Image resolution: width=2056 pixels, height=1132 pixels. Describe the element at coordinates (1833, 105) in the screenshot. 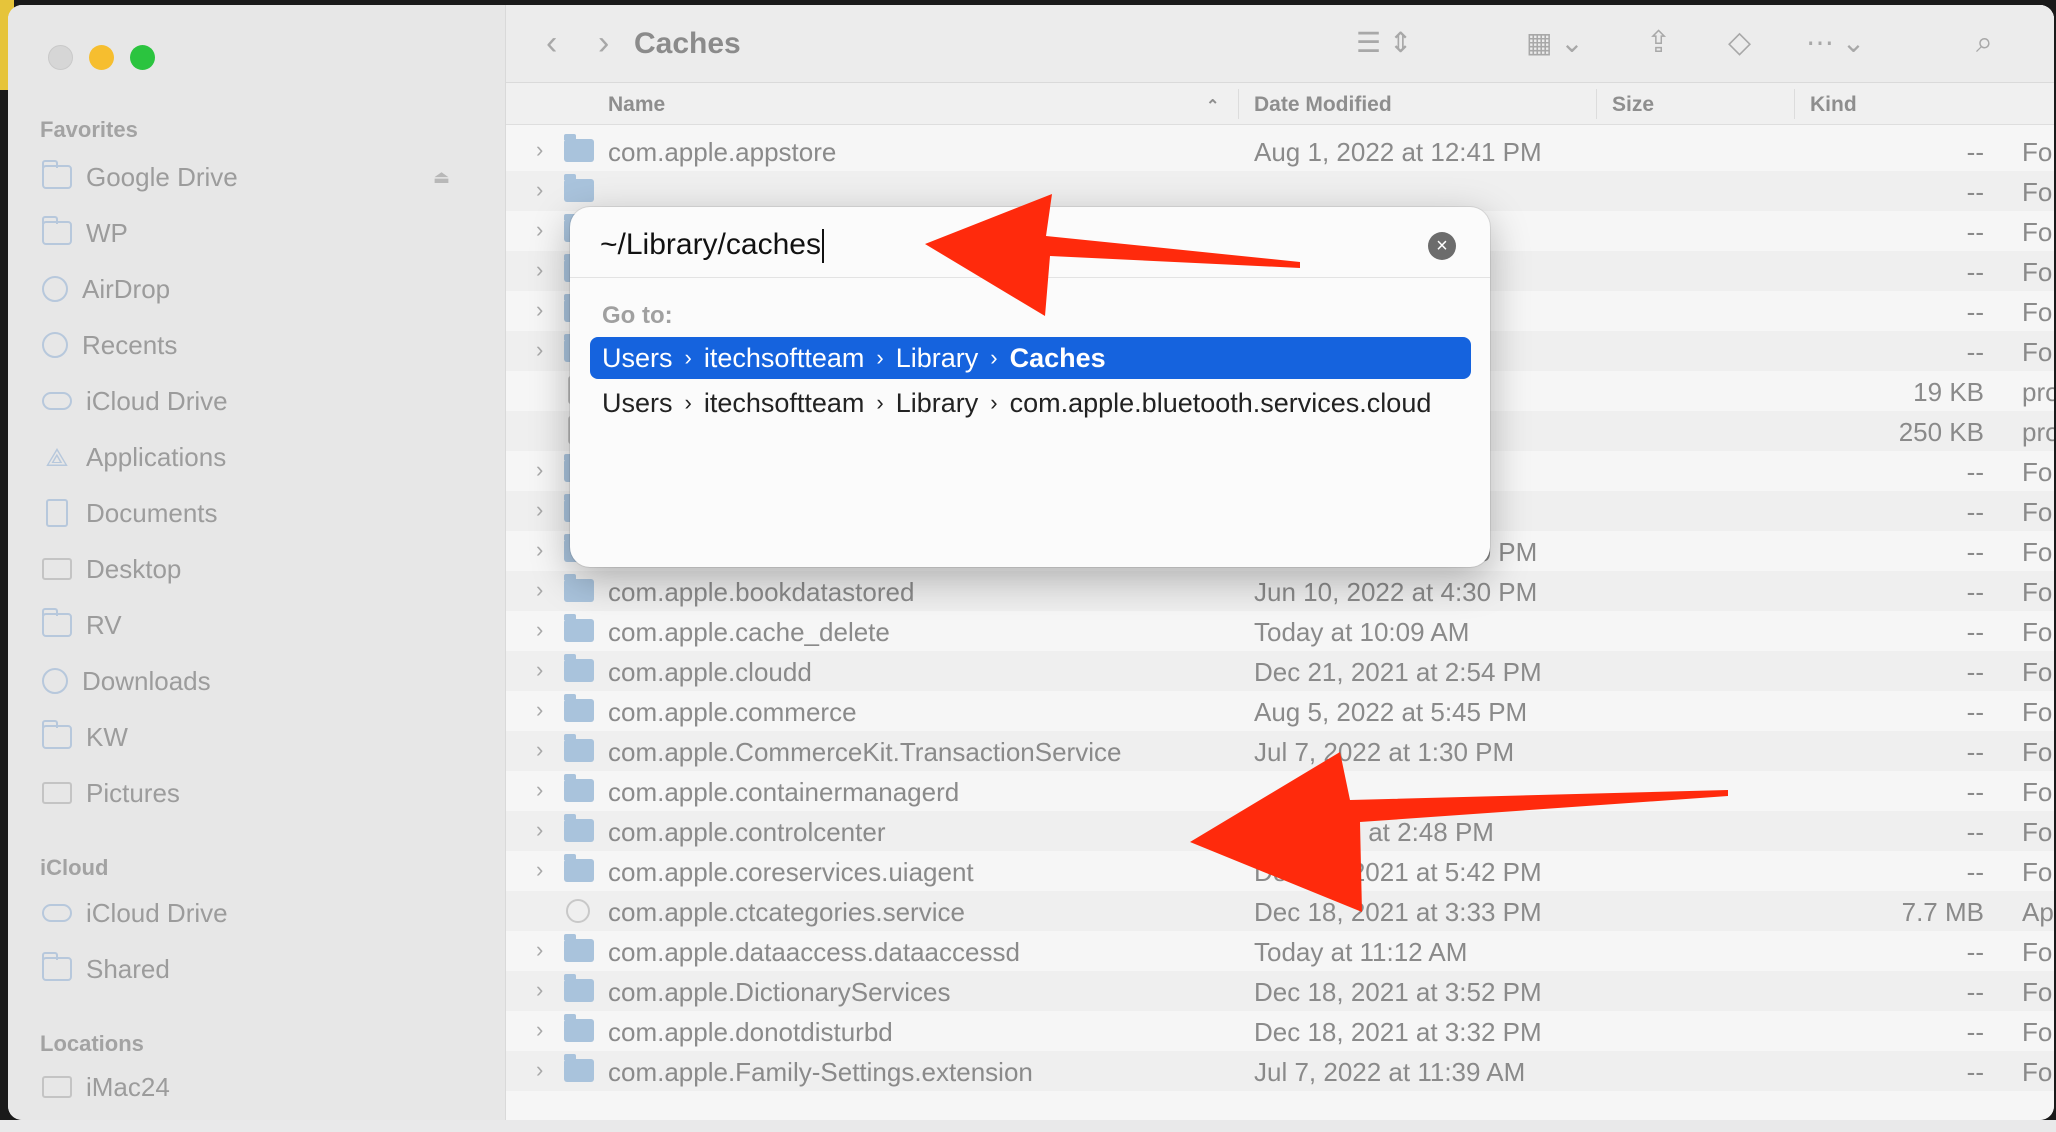

I see `column-kind: Kind` at that location.